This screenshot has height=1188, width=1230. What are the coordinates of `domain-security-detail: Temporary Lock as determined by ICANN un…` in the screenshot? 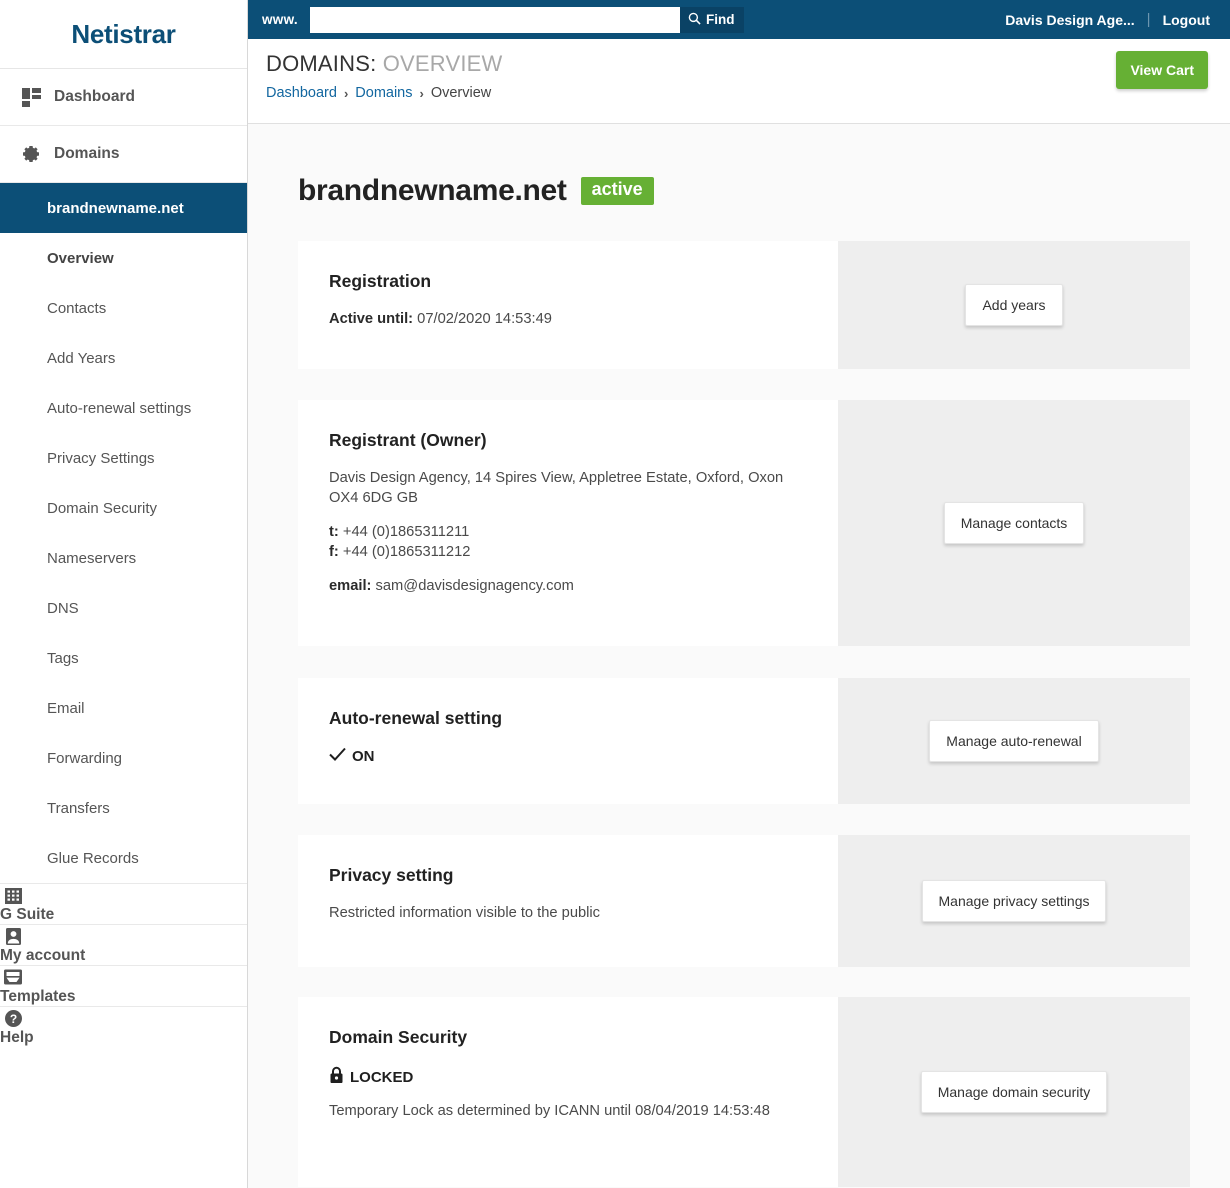 It's located at (549, 1111).